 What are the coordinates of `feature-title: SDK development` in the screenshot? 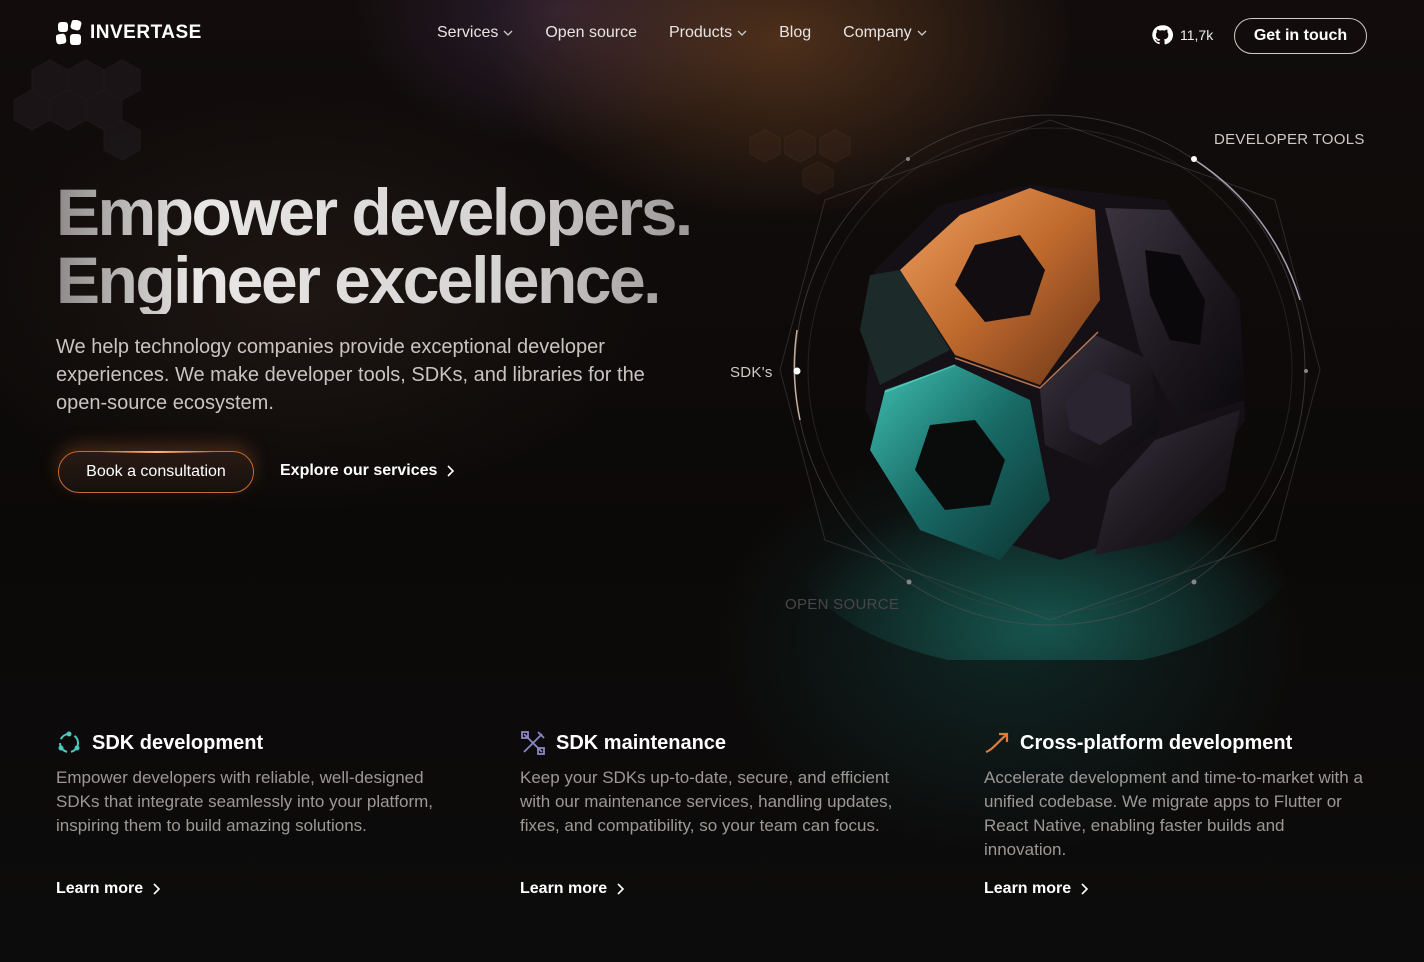 It's located at (178, 742).